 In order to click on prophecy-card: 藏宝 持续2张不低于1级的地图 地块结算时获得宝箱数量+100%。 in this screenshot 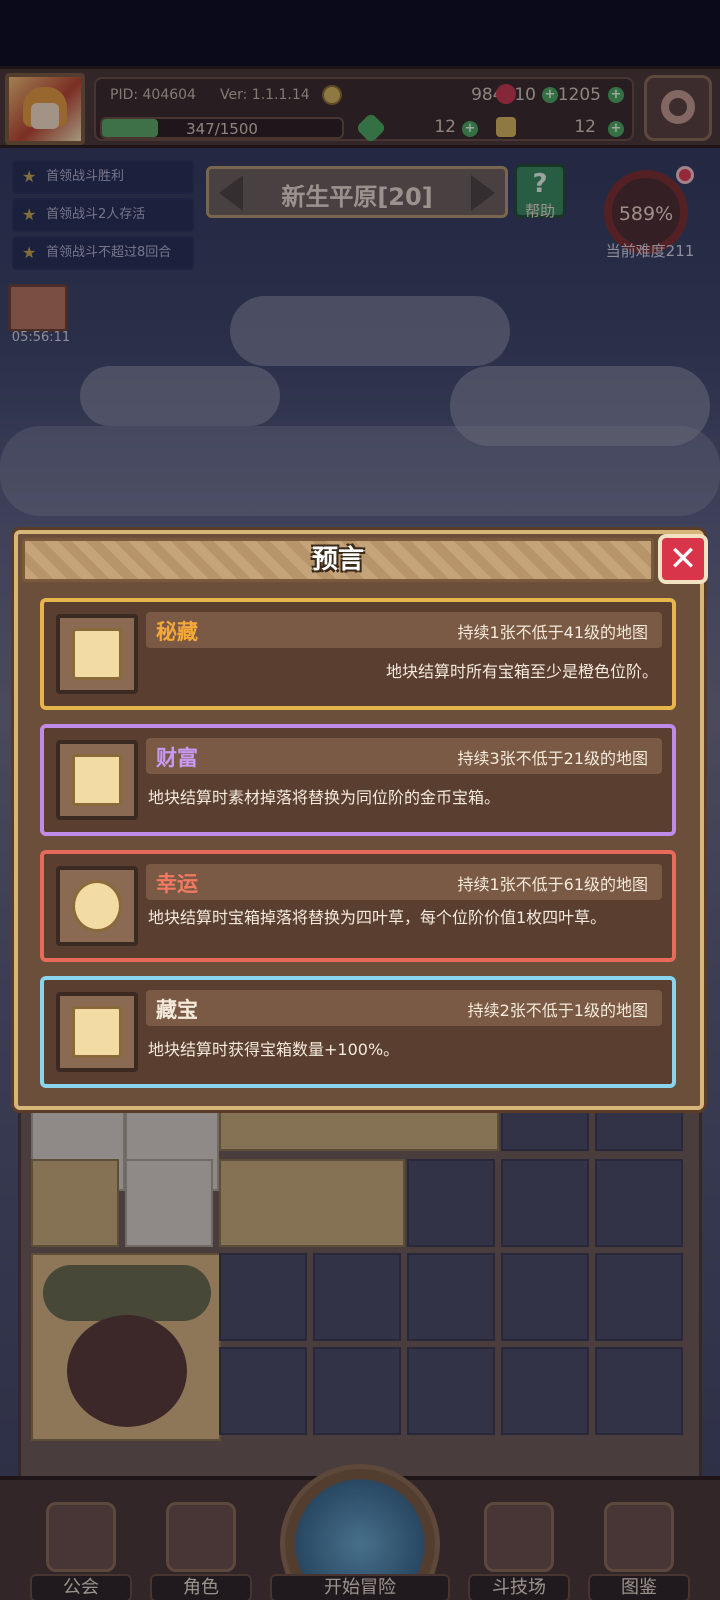, I will do `click(358, 1032)`.